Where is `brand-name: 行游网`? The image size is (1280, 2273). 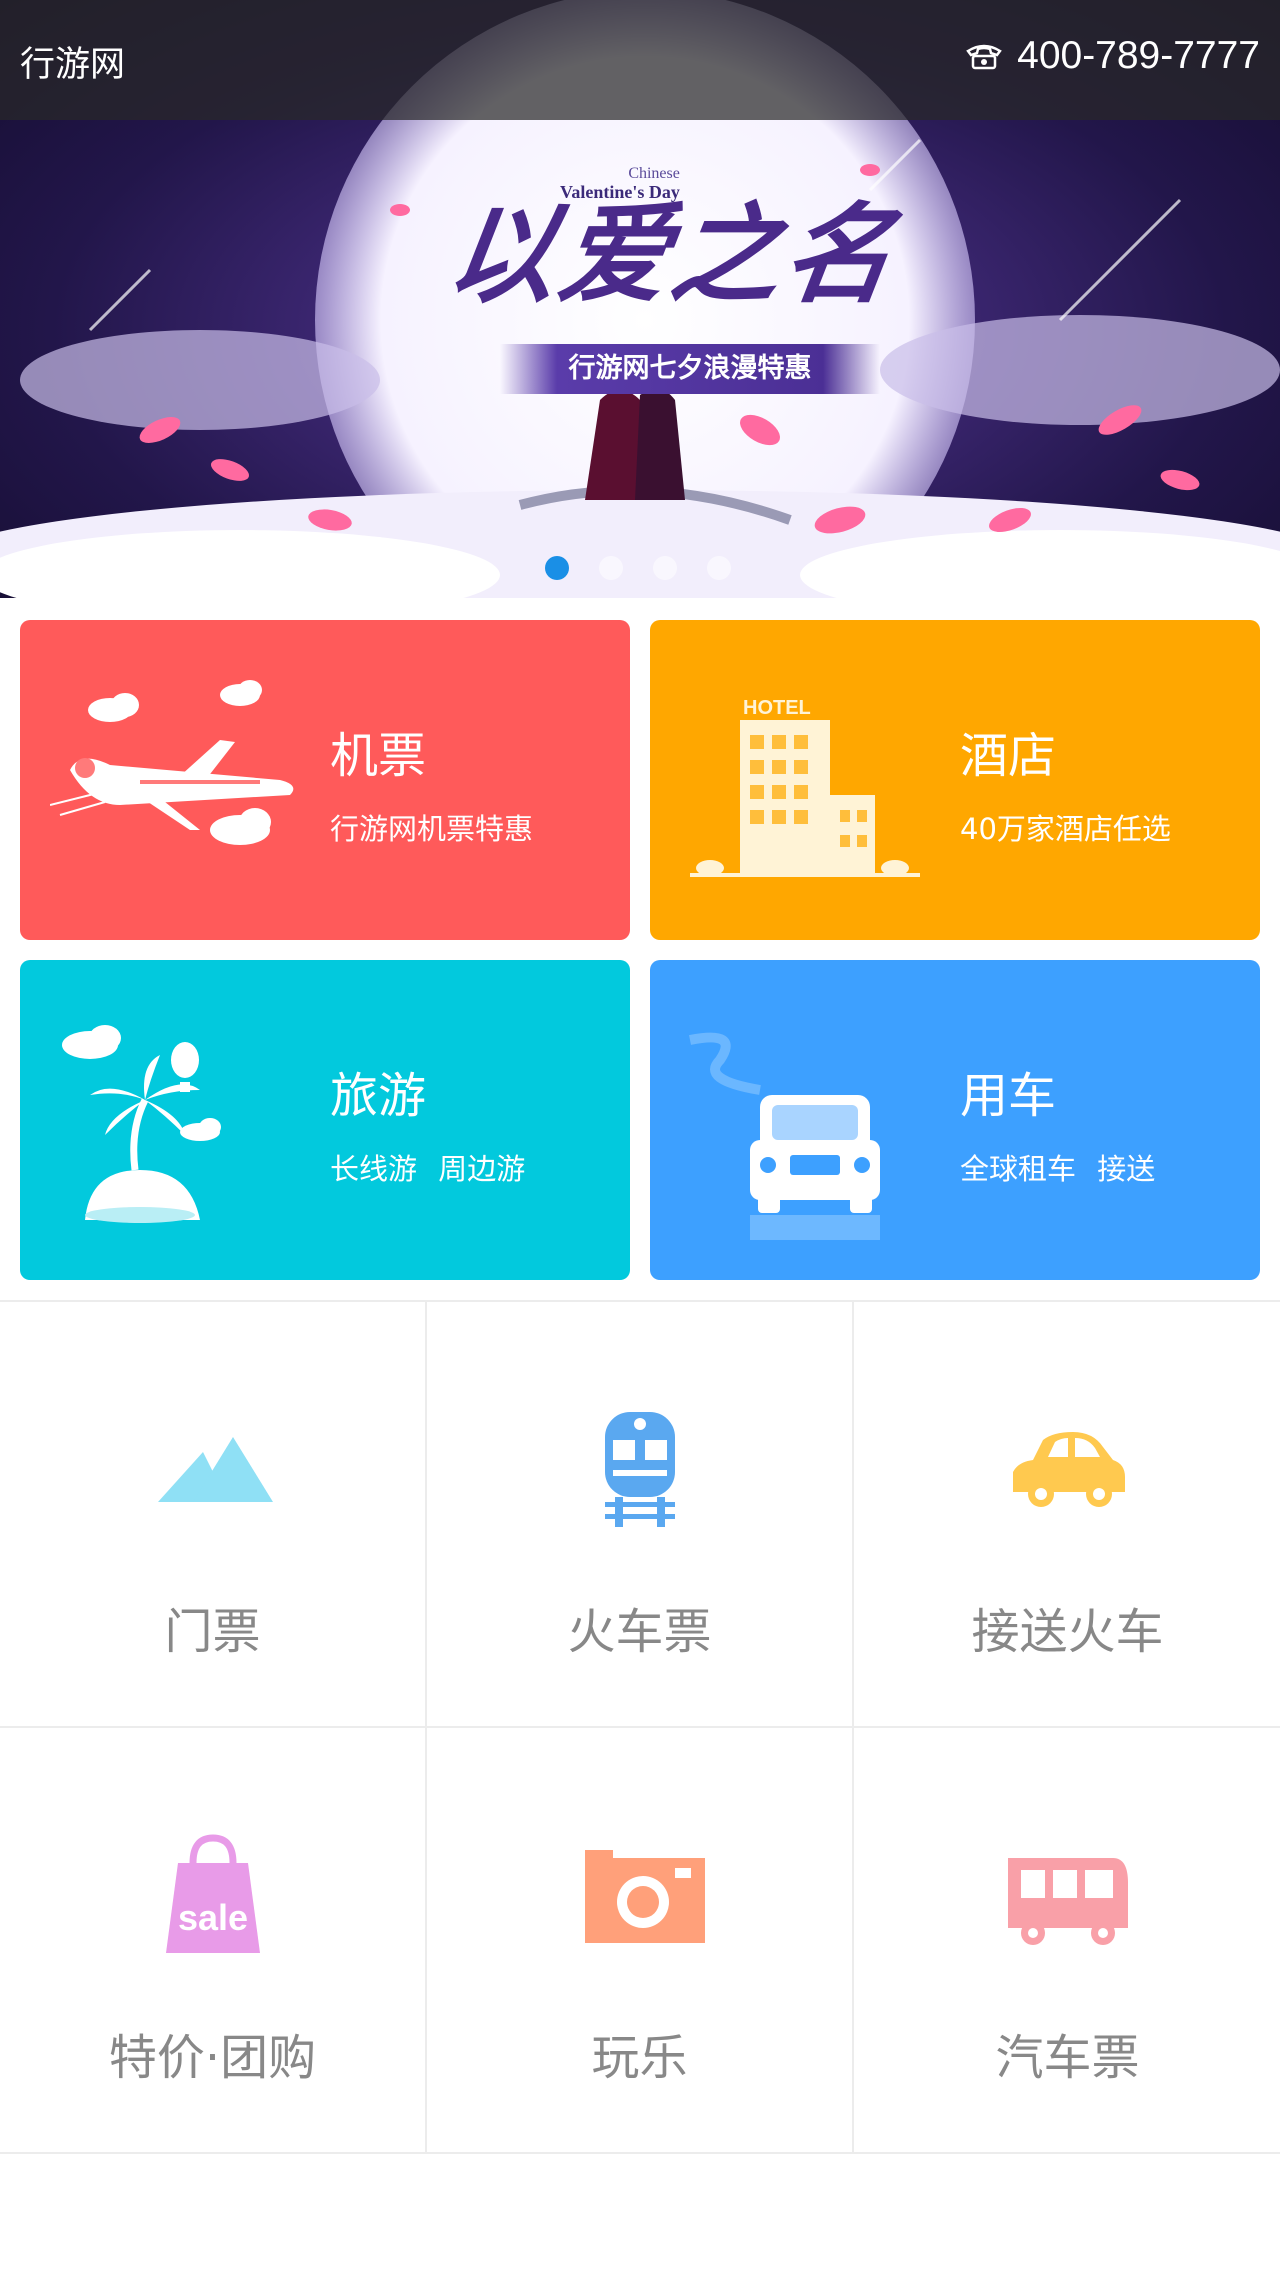
brand-name: 行游网 is located at coordinates (72, 61).